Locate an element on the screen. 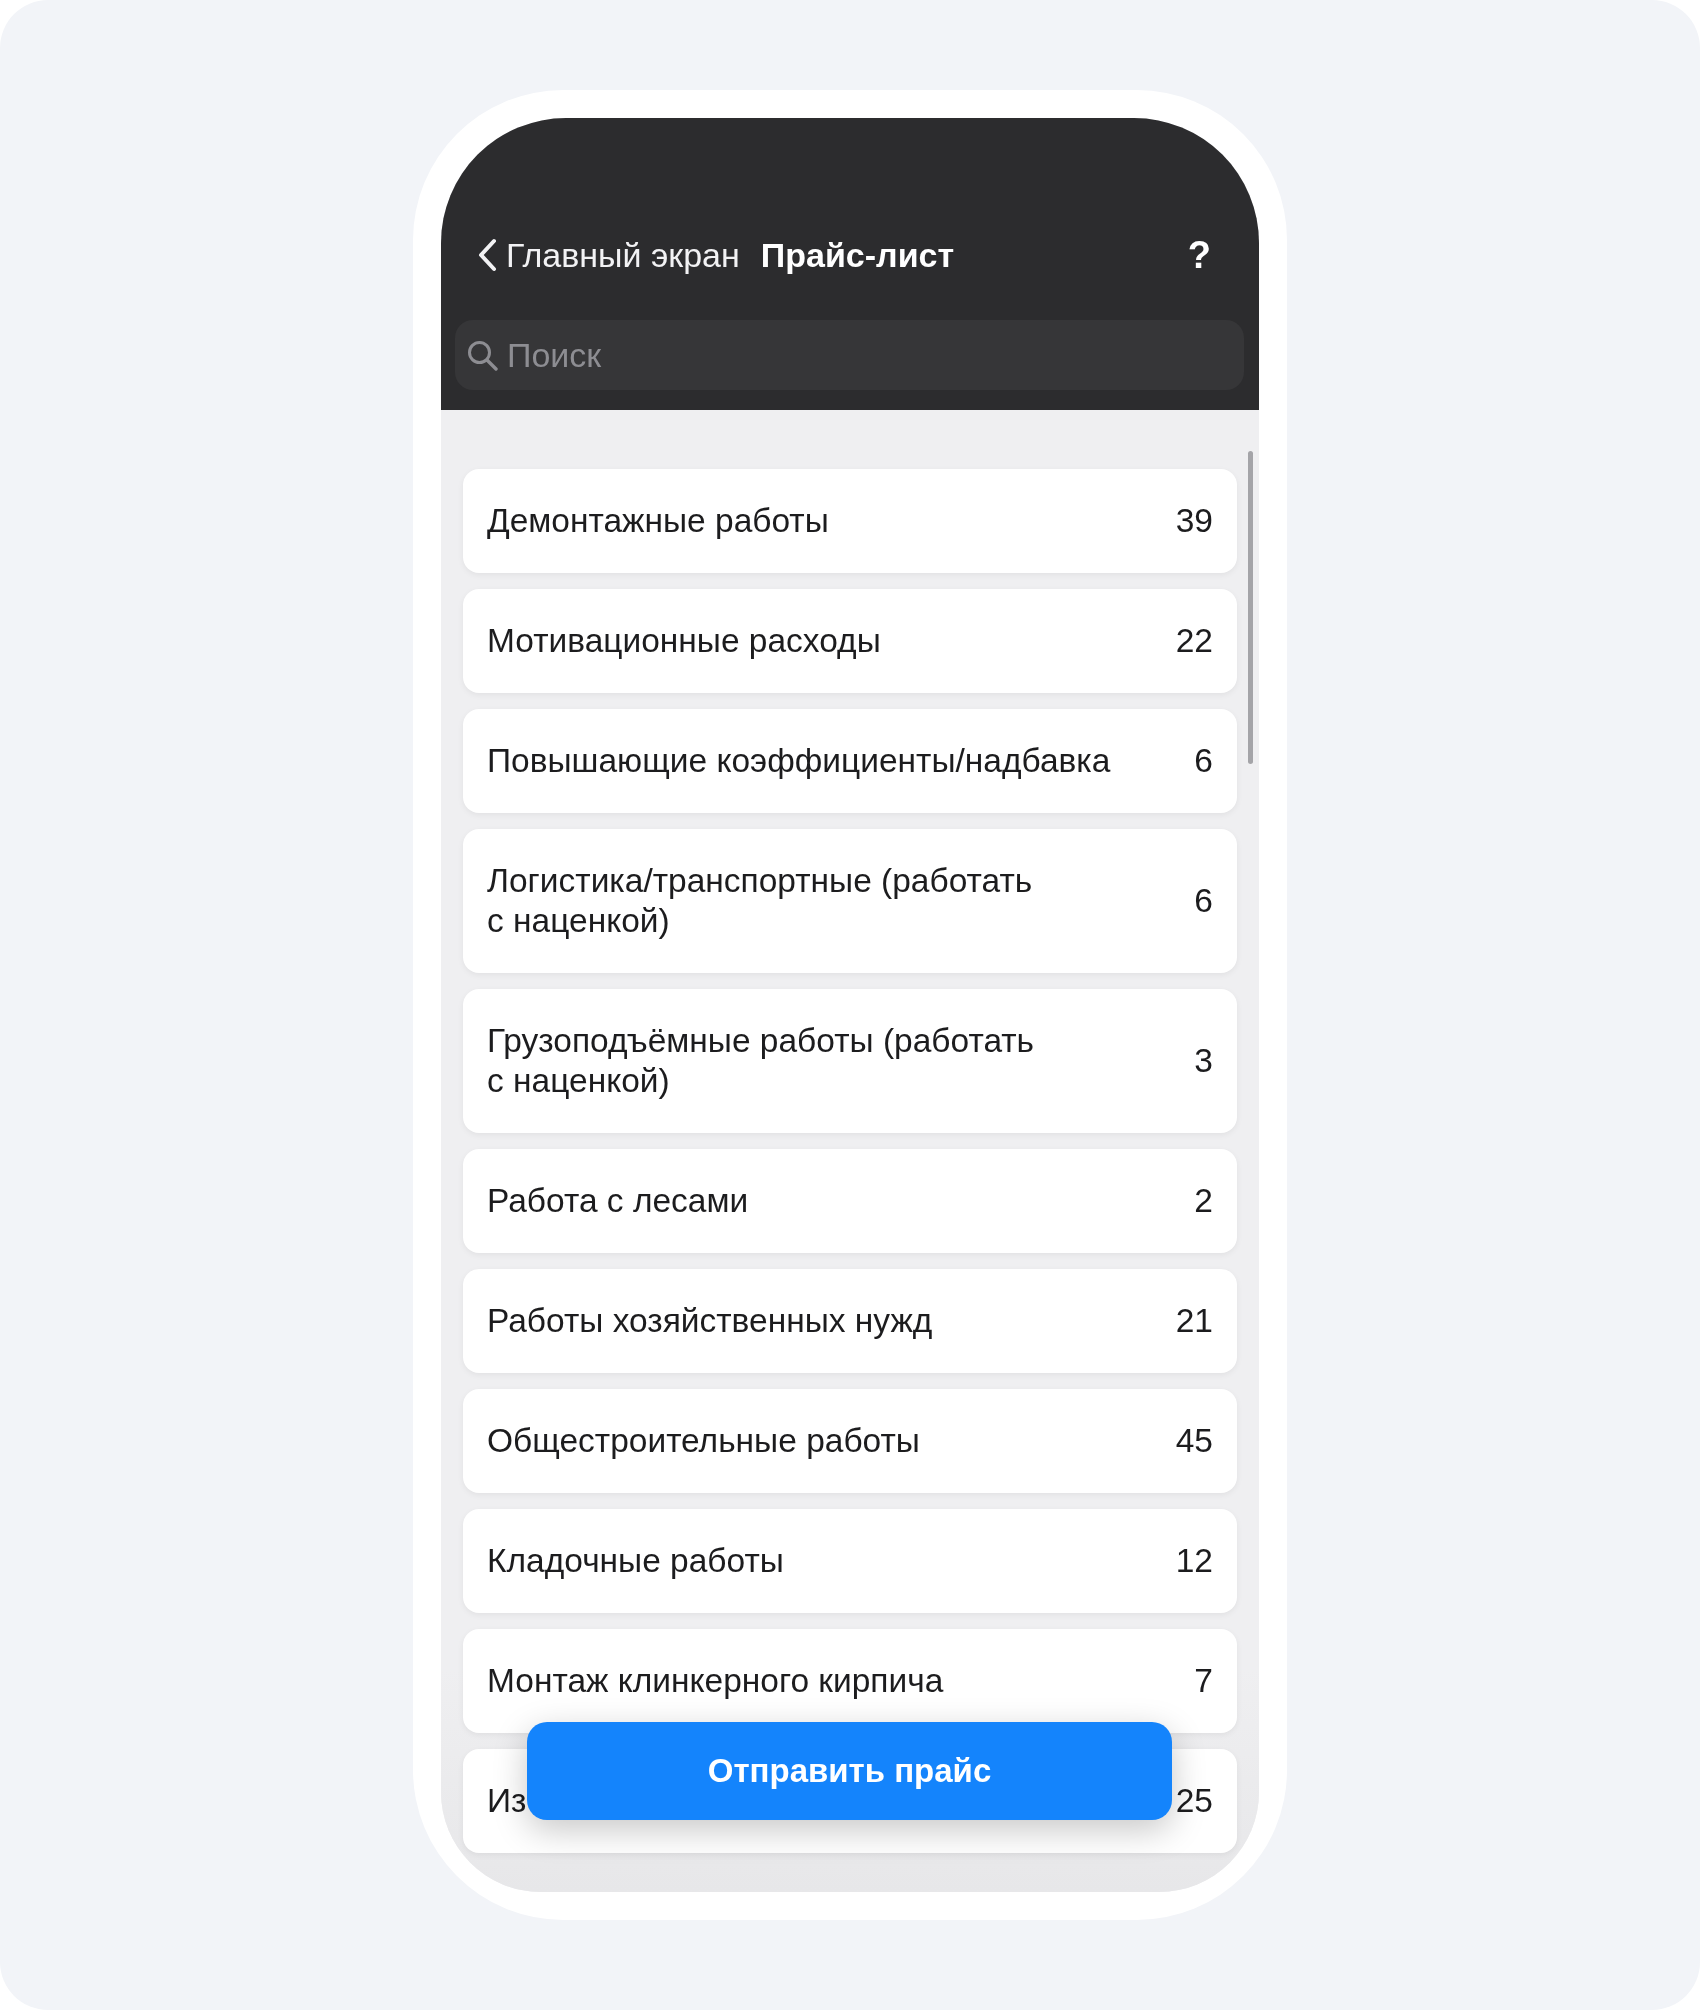 The width and height of the screenshot is (1700, 2010). category-name: Демонтажные работы is located at coordinates (658, 521).